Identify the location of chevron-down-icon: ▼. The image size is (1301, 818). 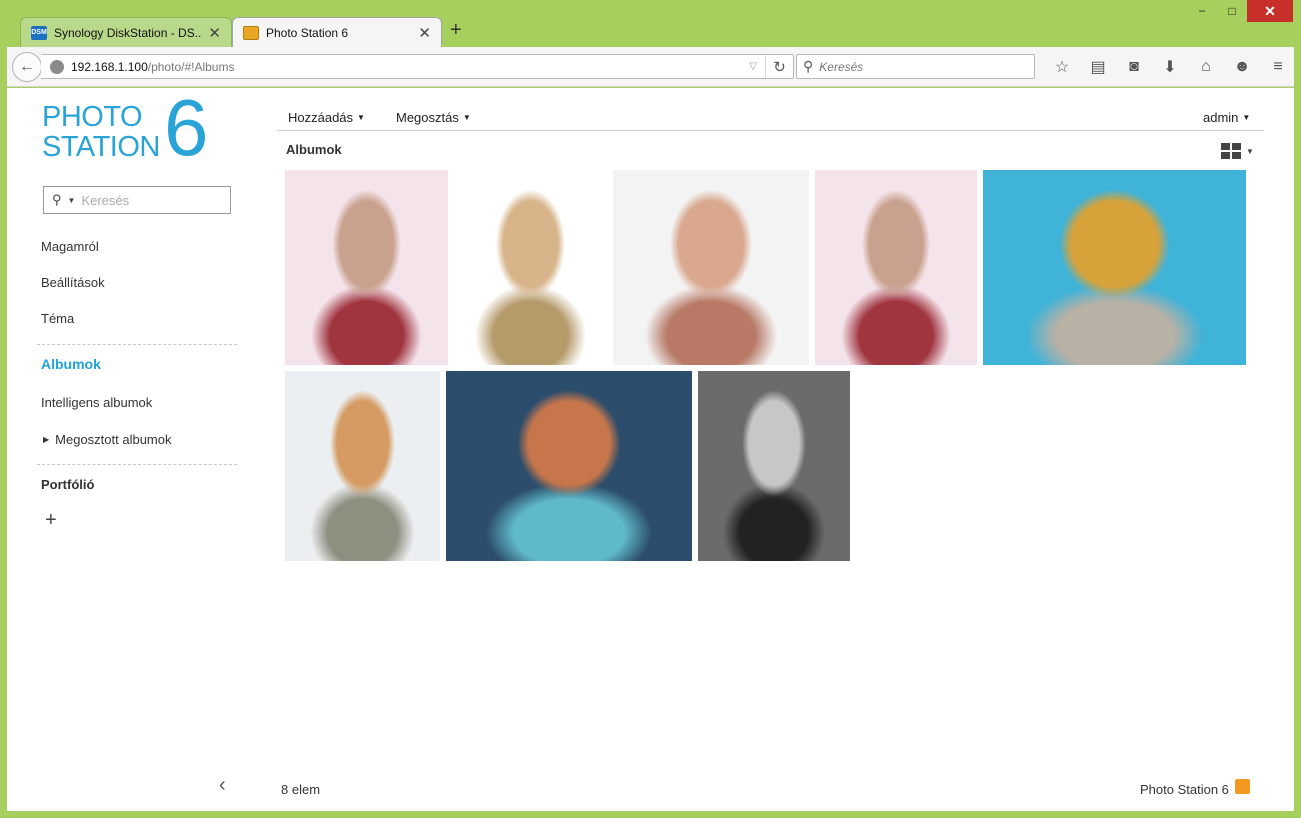
(72, 200).